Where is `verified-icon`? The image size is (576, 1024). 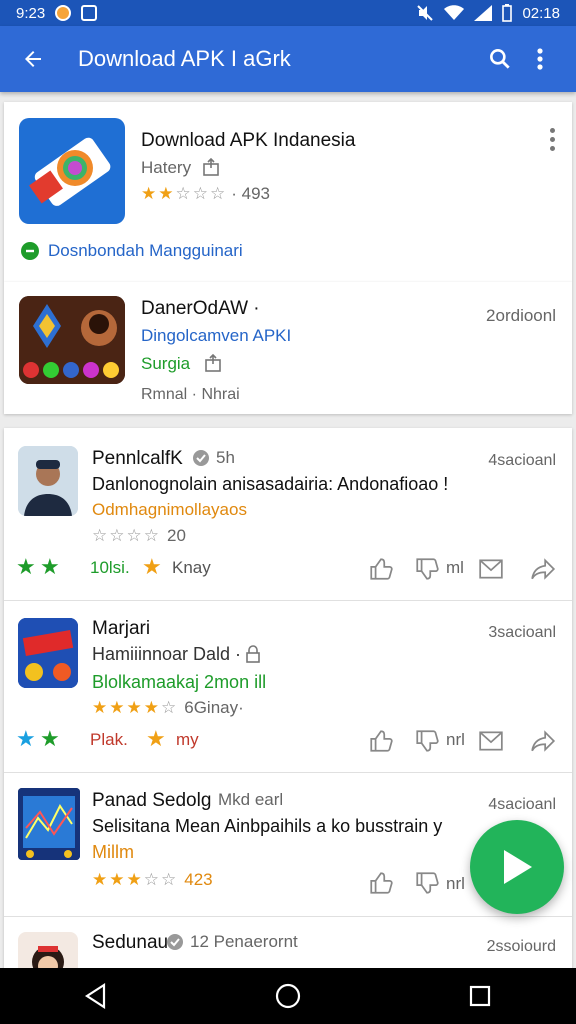
verified-icon is located at coordinates (30, 251).